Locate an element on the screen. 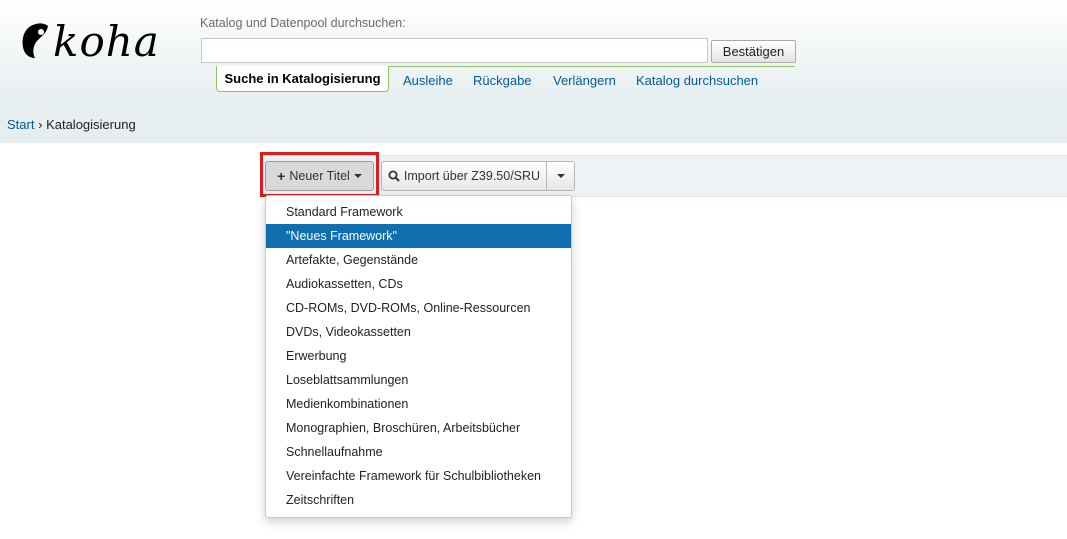 This screenshot has width=1067, height=539. catalog-search-input is located at coordinates (454, 50).